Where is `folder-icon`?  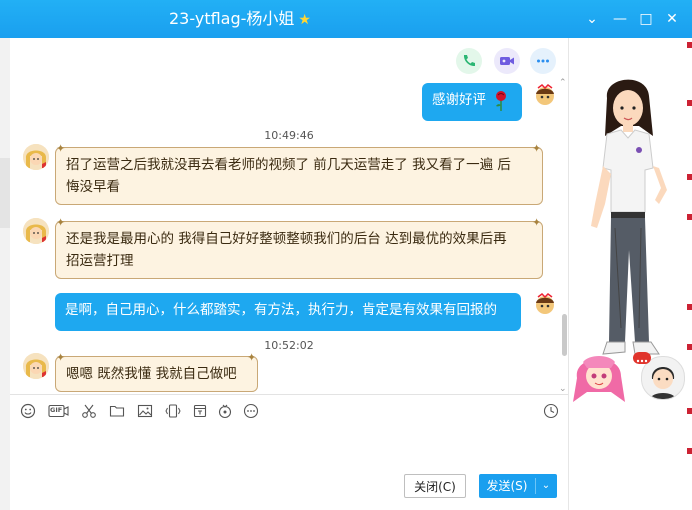
folder-icon is located at coordinates (117, 411).